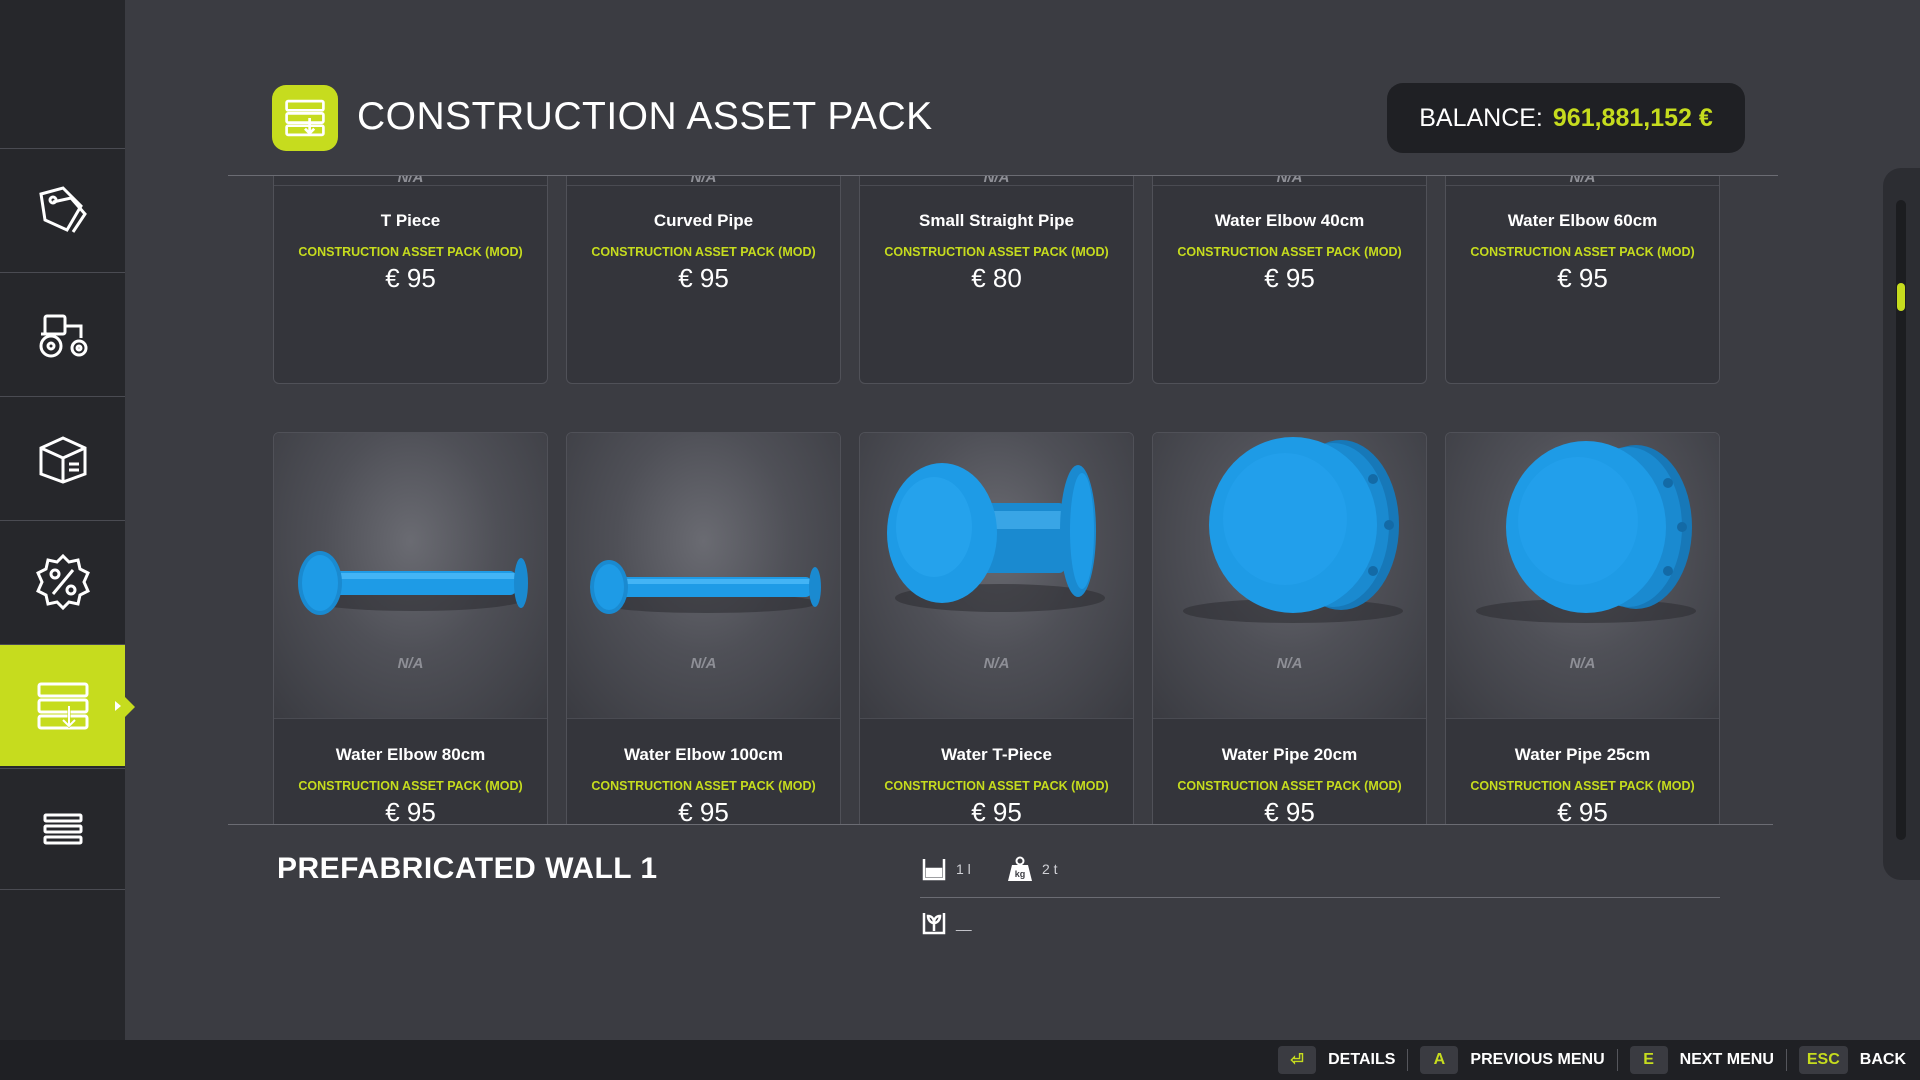  Describe the element at coordinates (1852, 1060) in the screenshot. I see `back-hint-button: ESC BACK` at that location.